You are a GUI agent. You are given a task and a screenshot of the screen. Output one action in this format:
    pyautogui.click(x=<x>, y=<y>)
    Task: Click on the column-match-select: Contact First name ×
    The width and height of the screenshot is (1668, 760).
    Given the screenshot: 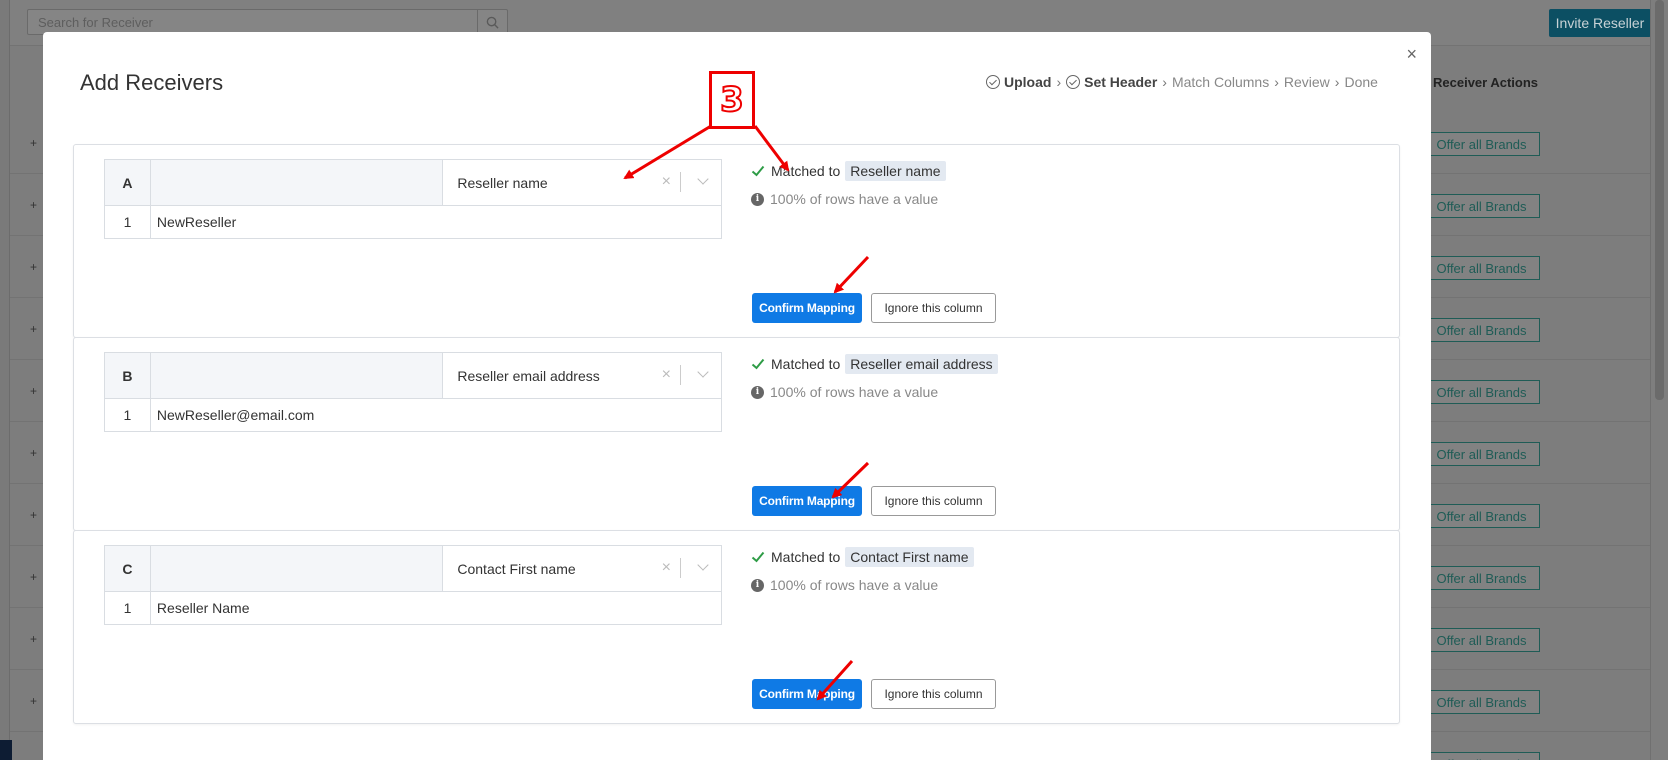 What is the action you would take?
    pyautogui.click(x=582, y=568)
    